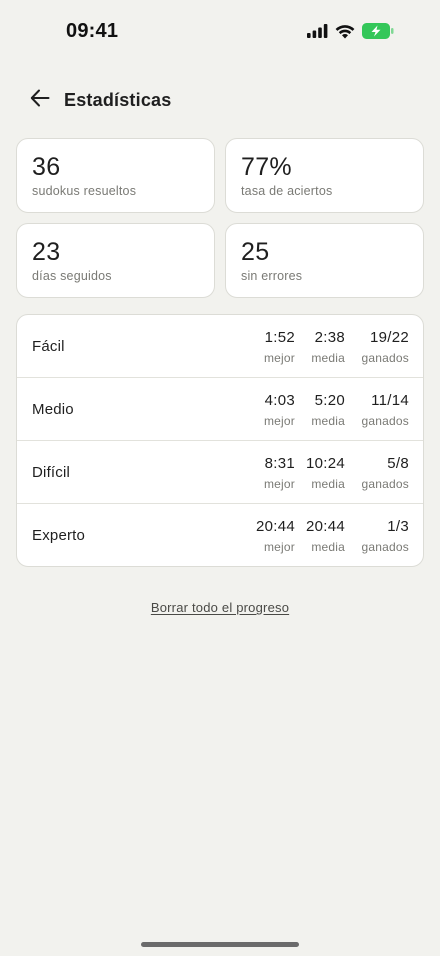  I want to click on best-time-value: 8:31, so click(279, 463).